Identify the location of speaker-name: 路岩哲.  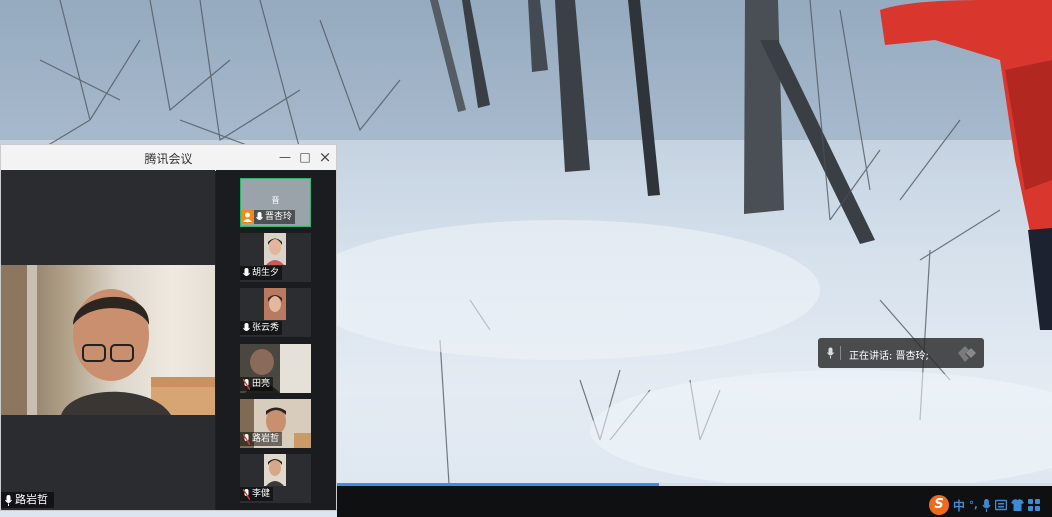
(31, 499).